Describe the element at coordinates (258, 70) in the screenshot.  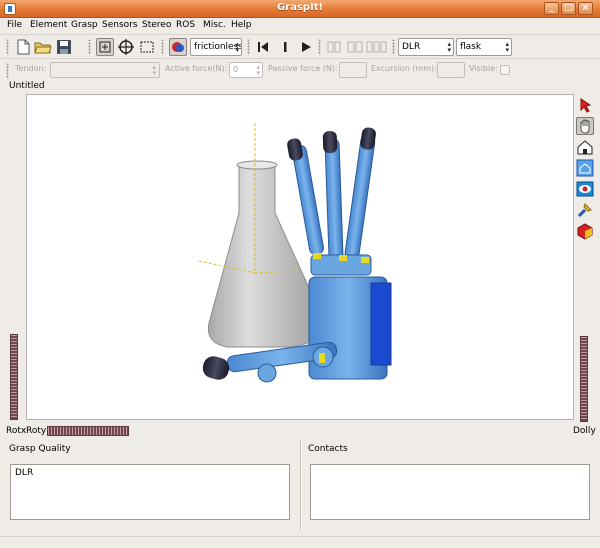
I see `spin-arrows-icon: ▴ ▾` at that location.